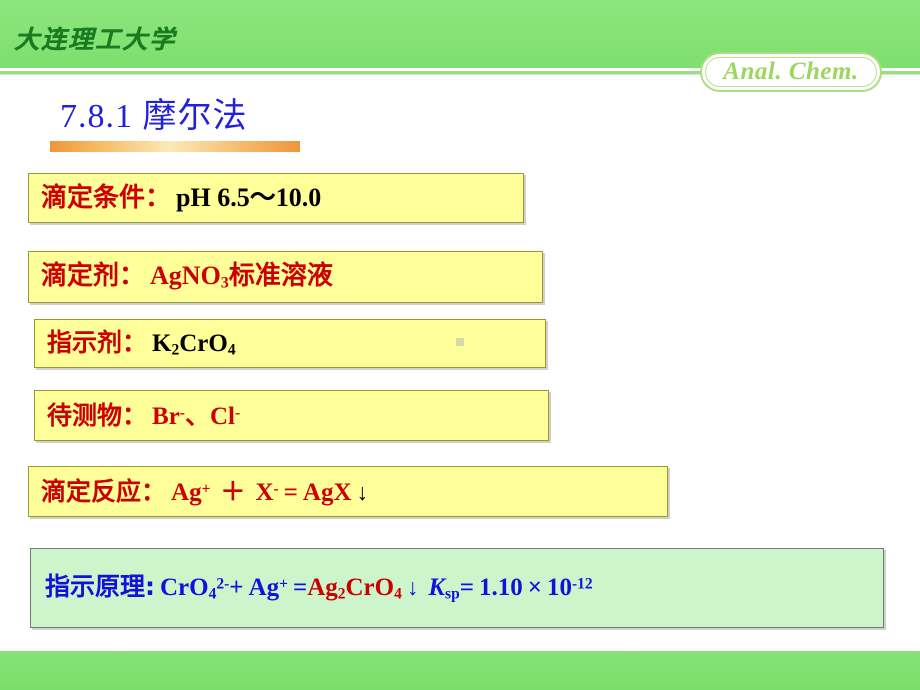 The height and width of the screenshot is (690, 920). I want to click on indicator-text: 指示剂： K2CrO4, so click(135, 344).